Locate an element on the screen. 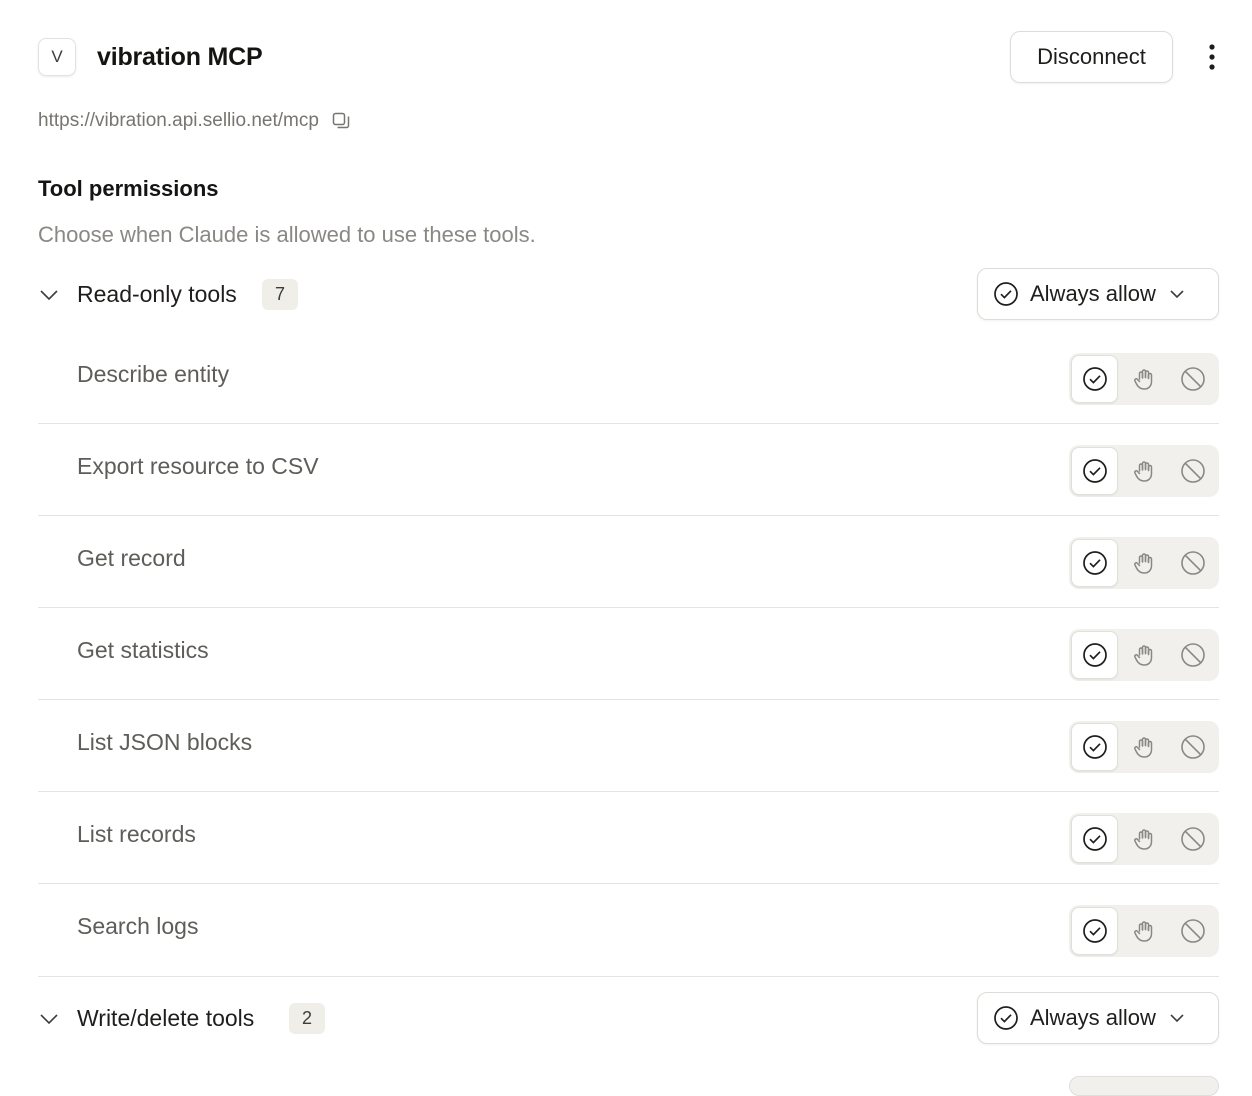 This screenshot has width=1252, height=1096. group-write-delete: Write/delete tools 2 Always allow is located at coordinates (628, 1019).